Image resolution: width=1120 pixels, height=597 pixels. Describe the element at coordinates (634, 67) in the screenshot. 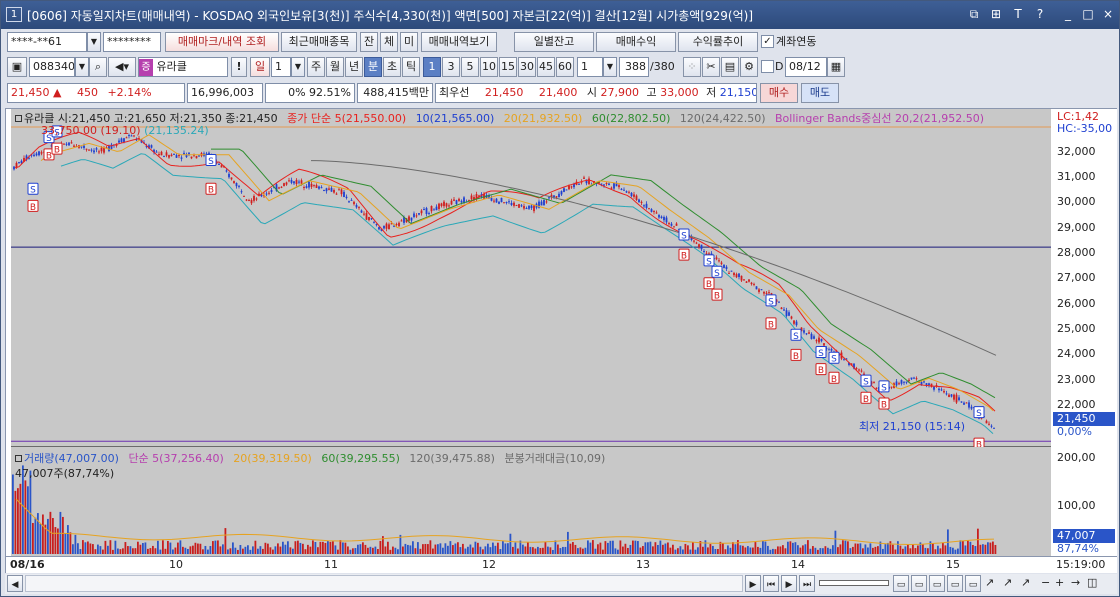

I see `range-input: 388` at that location.